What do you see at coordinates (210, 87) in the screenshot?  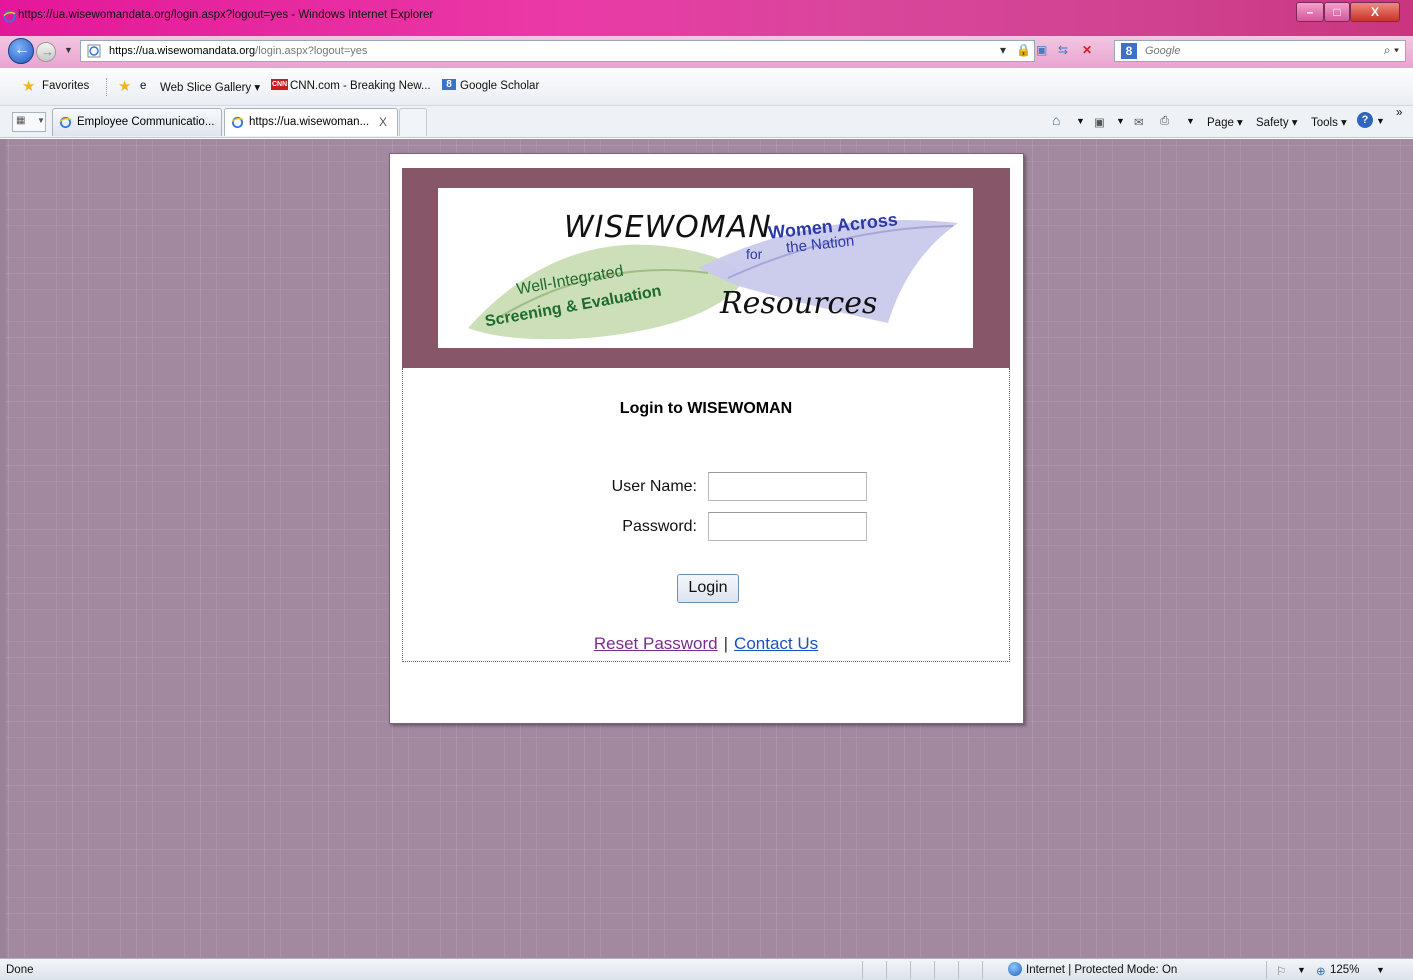 I see `favorite-web-slice-gallery: Web Slice Gallery ▾` at bounding box center [210, 87].